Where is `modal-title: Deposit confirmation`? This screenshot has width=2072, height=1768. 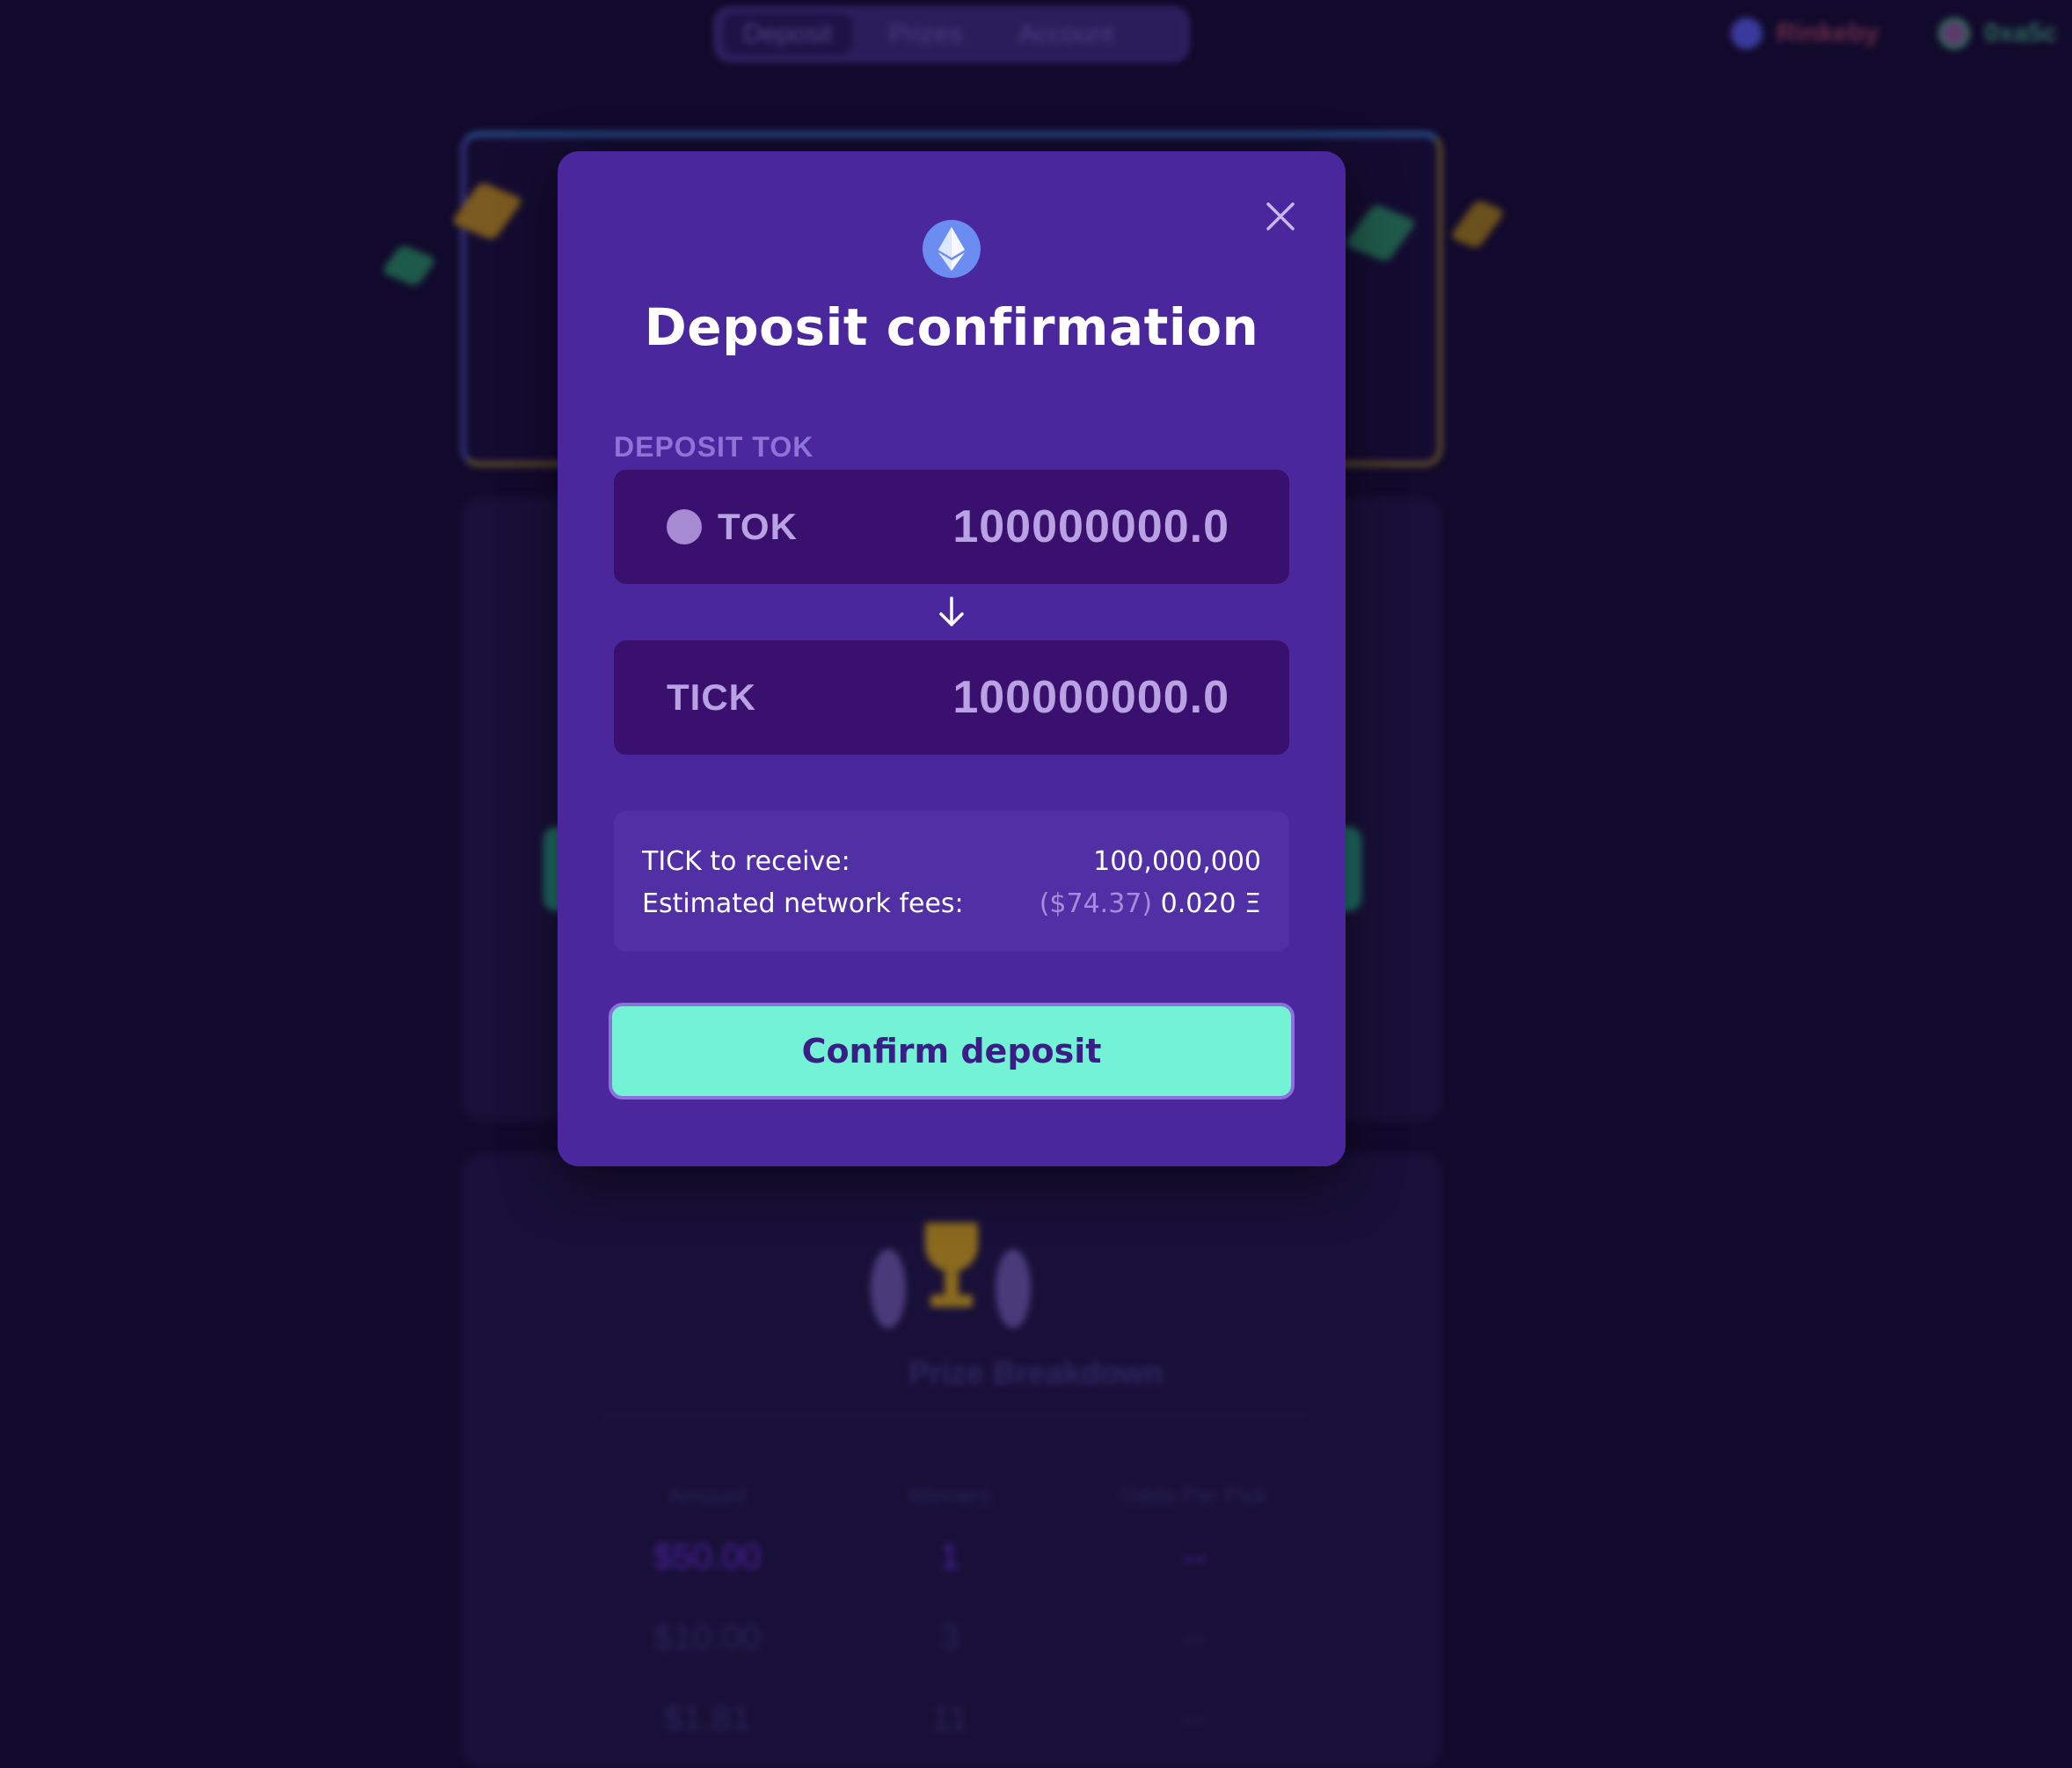
modal-title: Deposit confirmation is located at coordinates (951, 327).